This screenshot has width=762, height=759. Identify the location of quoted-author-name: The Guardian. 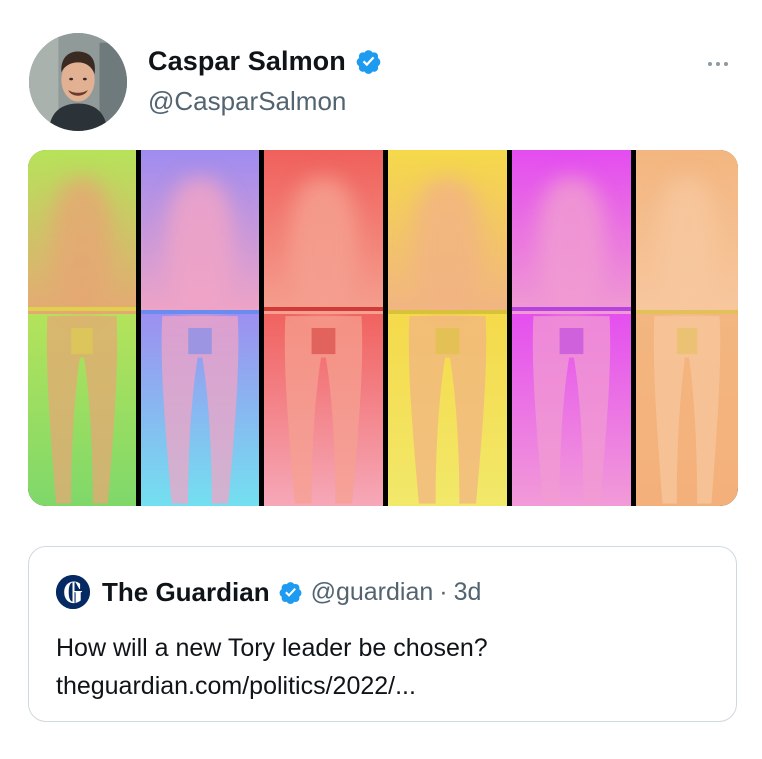
(186, 592).